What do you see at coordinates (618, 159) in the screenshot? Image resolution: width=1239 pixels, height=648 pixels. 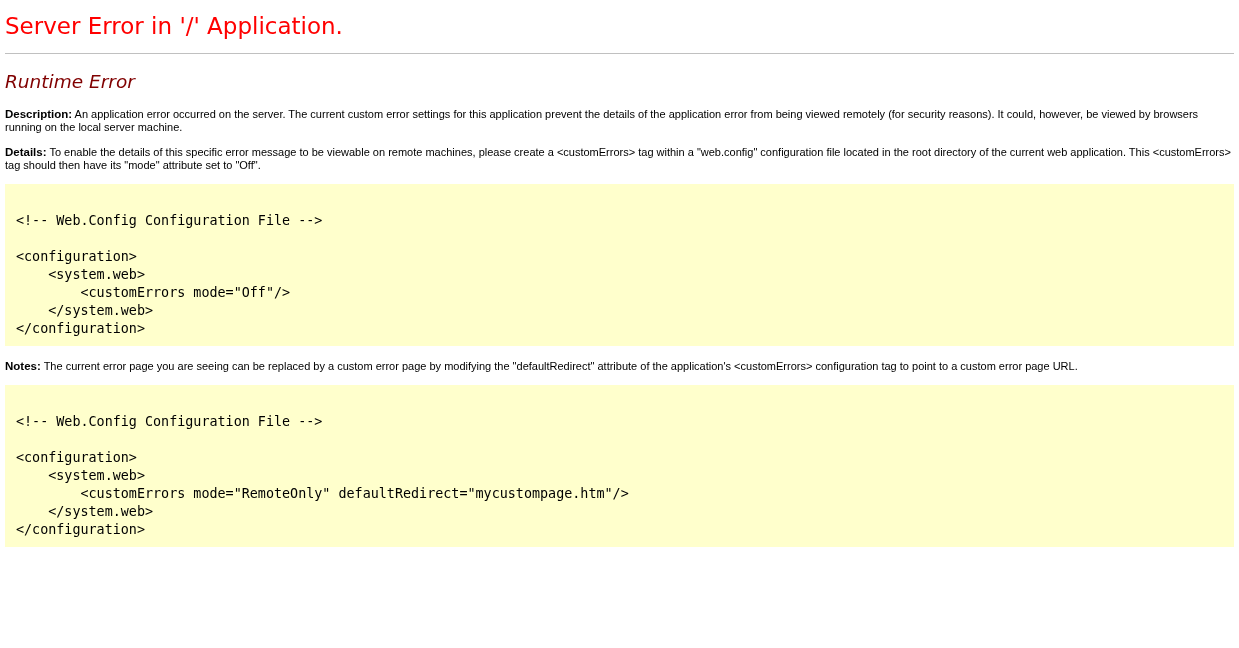 I see `paragraph: Details: To enable the details of this specific error message to be viewable on remote machines, please create a <customErrors> tag within a "web.config" configuration file located in the root directory of the current web application. This <customErrors> tag should then have its "mode" attribute set to "Off".` at bounding box center [618, 159].